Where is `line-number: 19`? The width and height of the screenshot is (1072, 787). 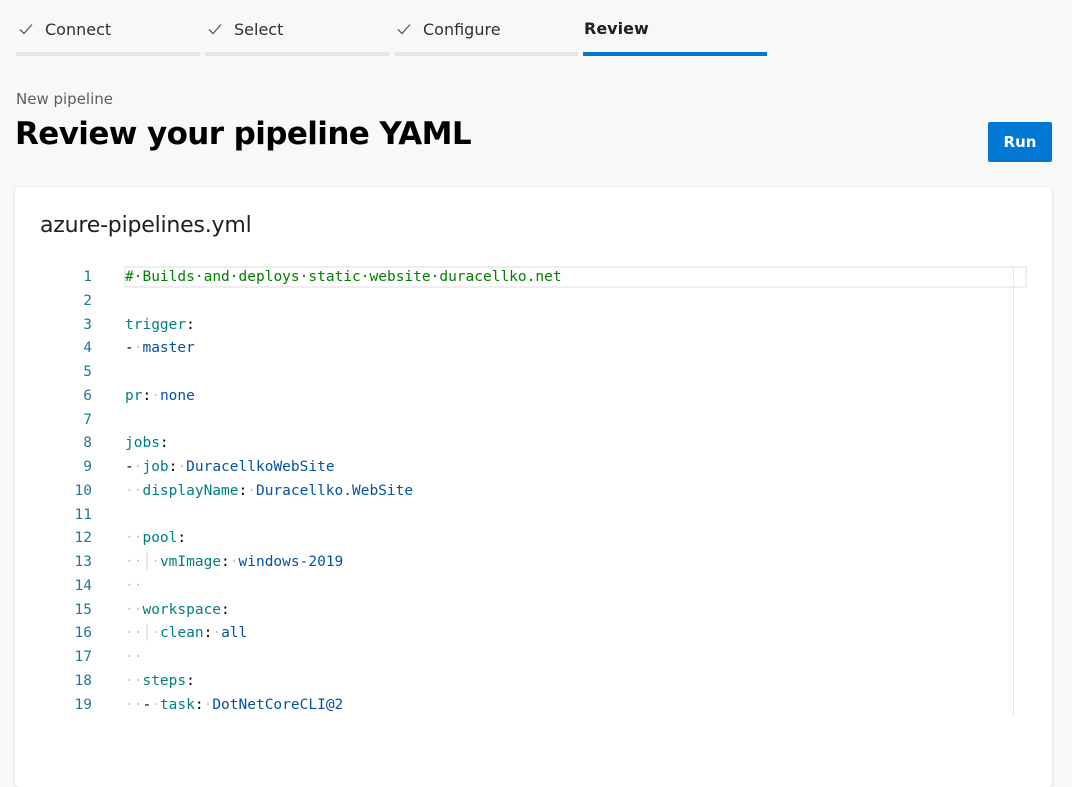 line-number: 19 is located at coordinates (83, 704).